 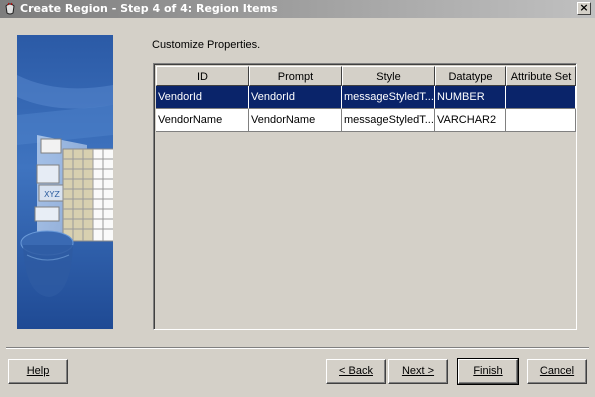 What do you see at coordinates (295, 120) in the screenshot?
I see `cell-prompt: VendorName` at bounding box center [295, 120].